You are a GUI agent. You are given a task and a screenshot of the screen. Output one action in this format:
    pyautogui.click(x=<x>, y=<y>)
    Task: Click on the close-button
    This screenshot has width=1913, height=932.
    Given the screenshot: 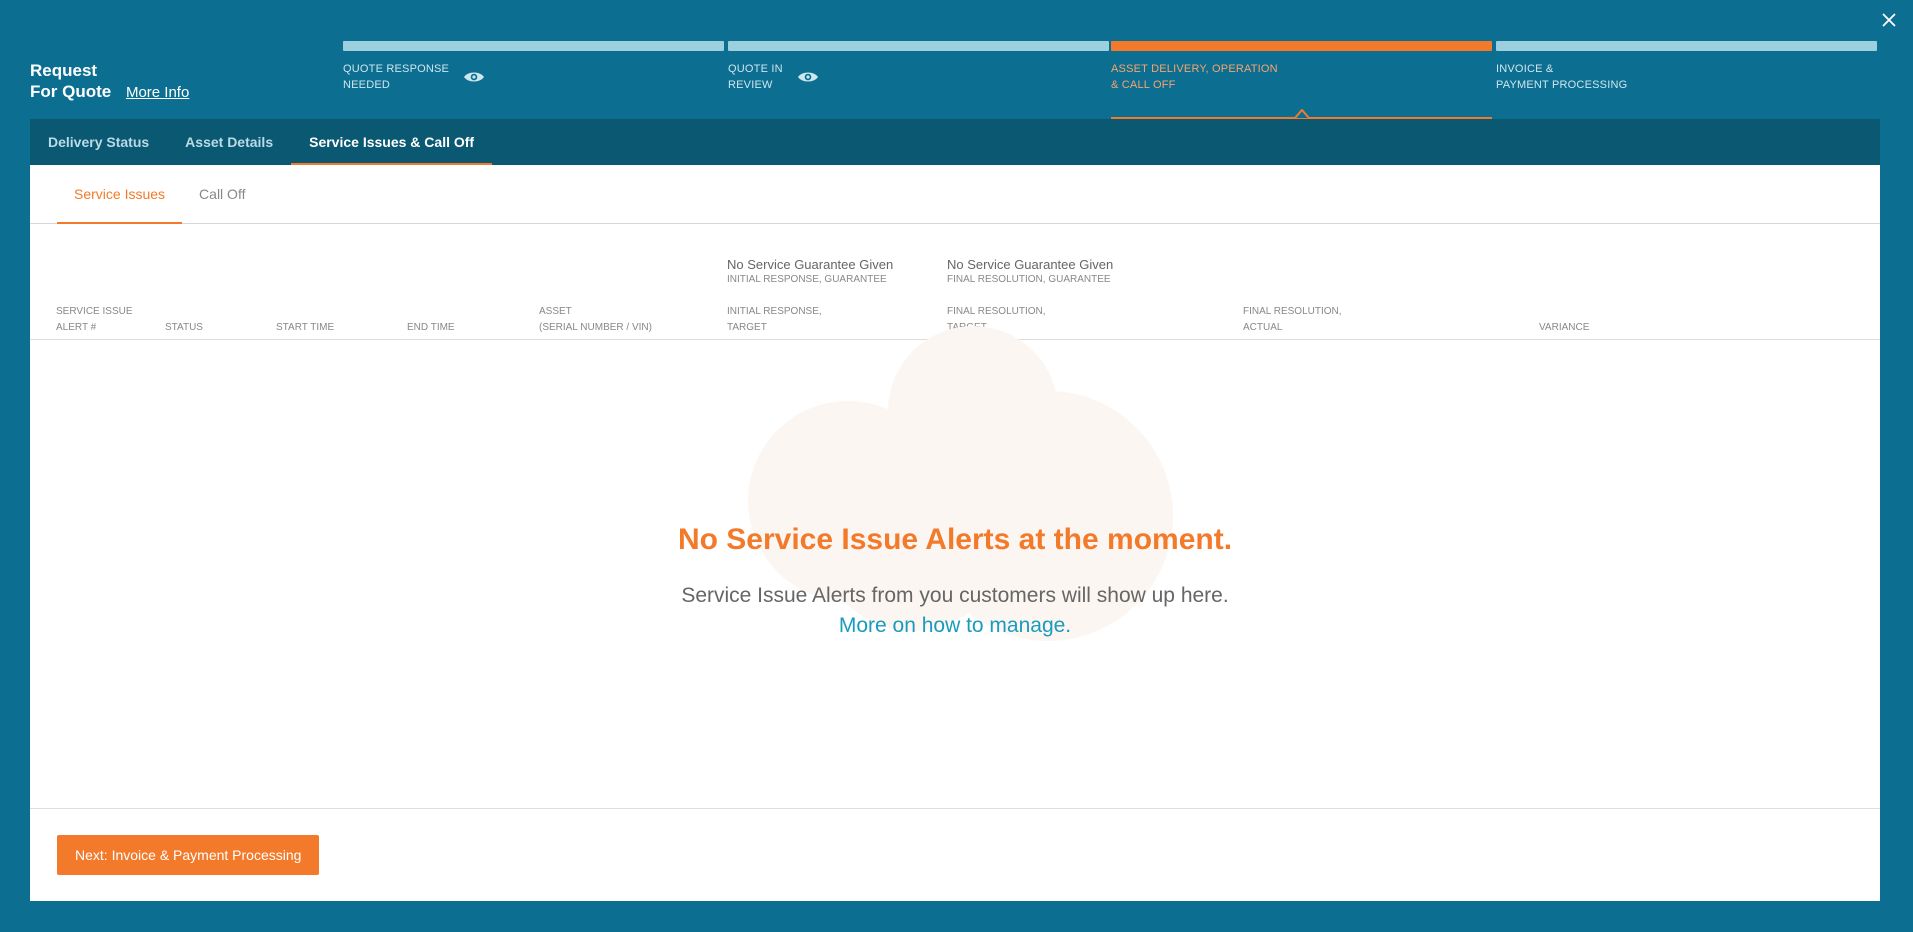 What is the action you would take?
    pyautogui.click(x=1889, y=20)
    